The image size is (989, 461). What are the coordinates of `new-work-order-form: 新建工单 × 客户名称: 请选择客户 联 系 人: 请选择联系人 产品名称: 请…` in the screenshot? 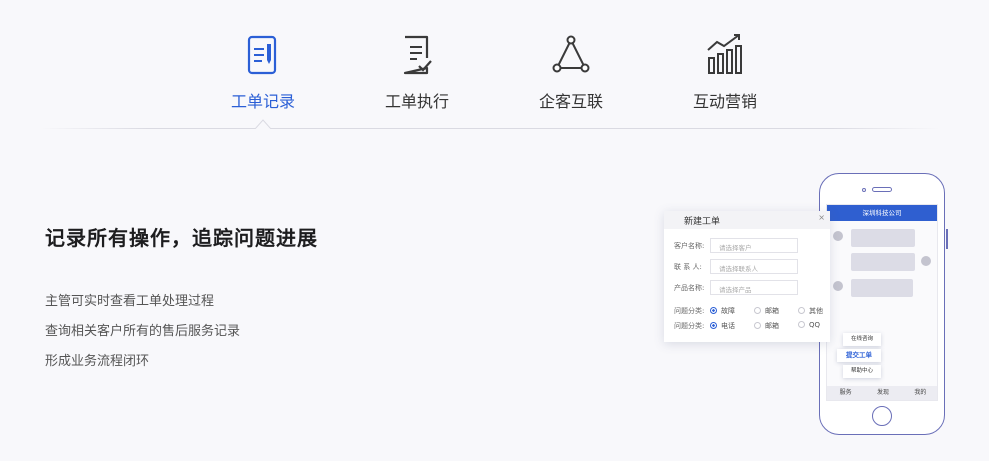 It's located at (747, 276).